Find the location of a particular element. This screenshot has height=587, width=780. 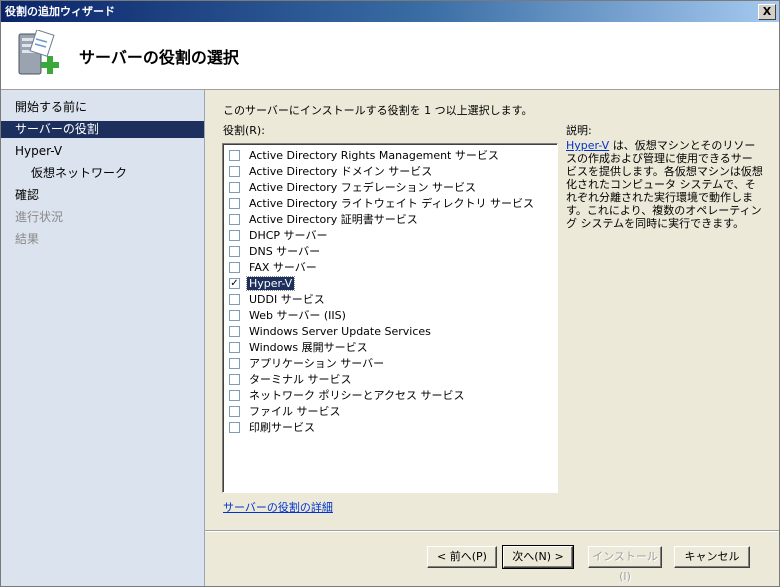

nav-item-before-you-begin: 開始する前に is located at coordinates (102, 107).